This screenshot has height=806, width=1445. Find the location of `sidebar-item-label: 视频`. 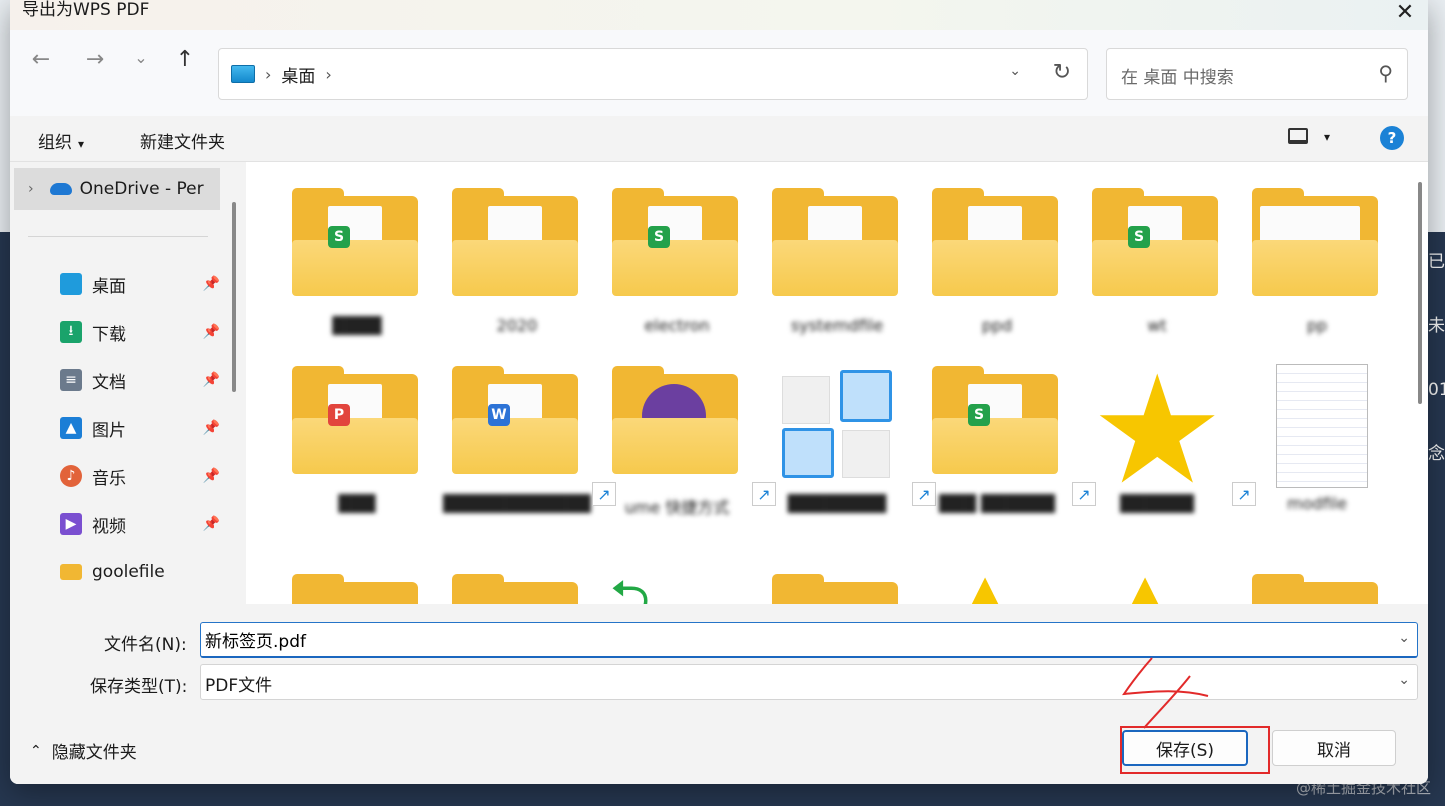

sidebar-item-label: 视频 is located at coordinates (109, 526).